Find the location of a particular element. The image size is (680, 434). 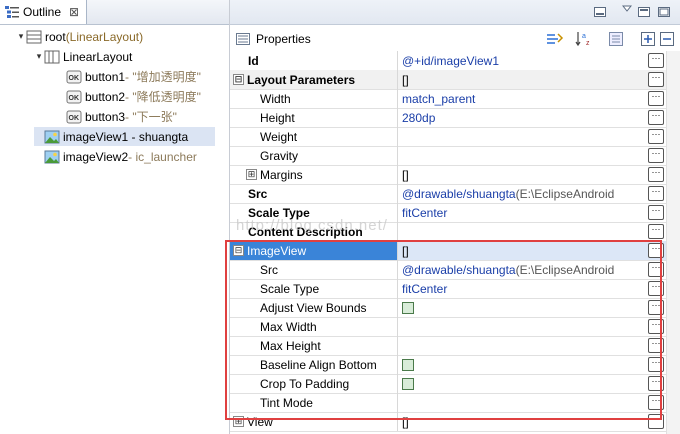

property-name-label: Gravity is located at coordinates (279, 155).